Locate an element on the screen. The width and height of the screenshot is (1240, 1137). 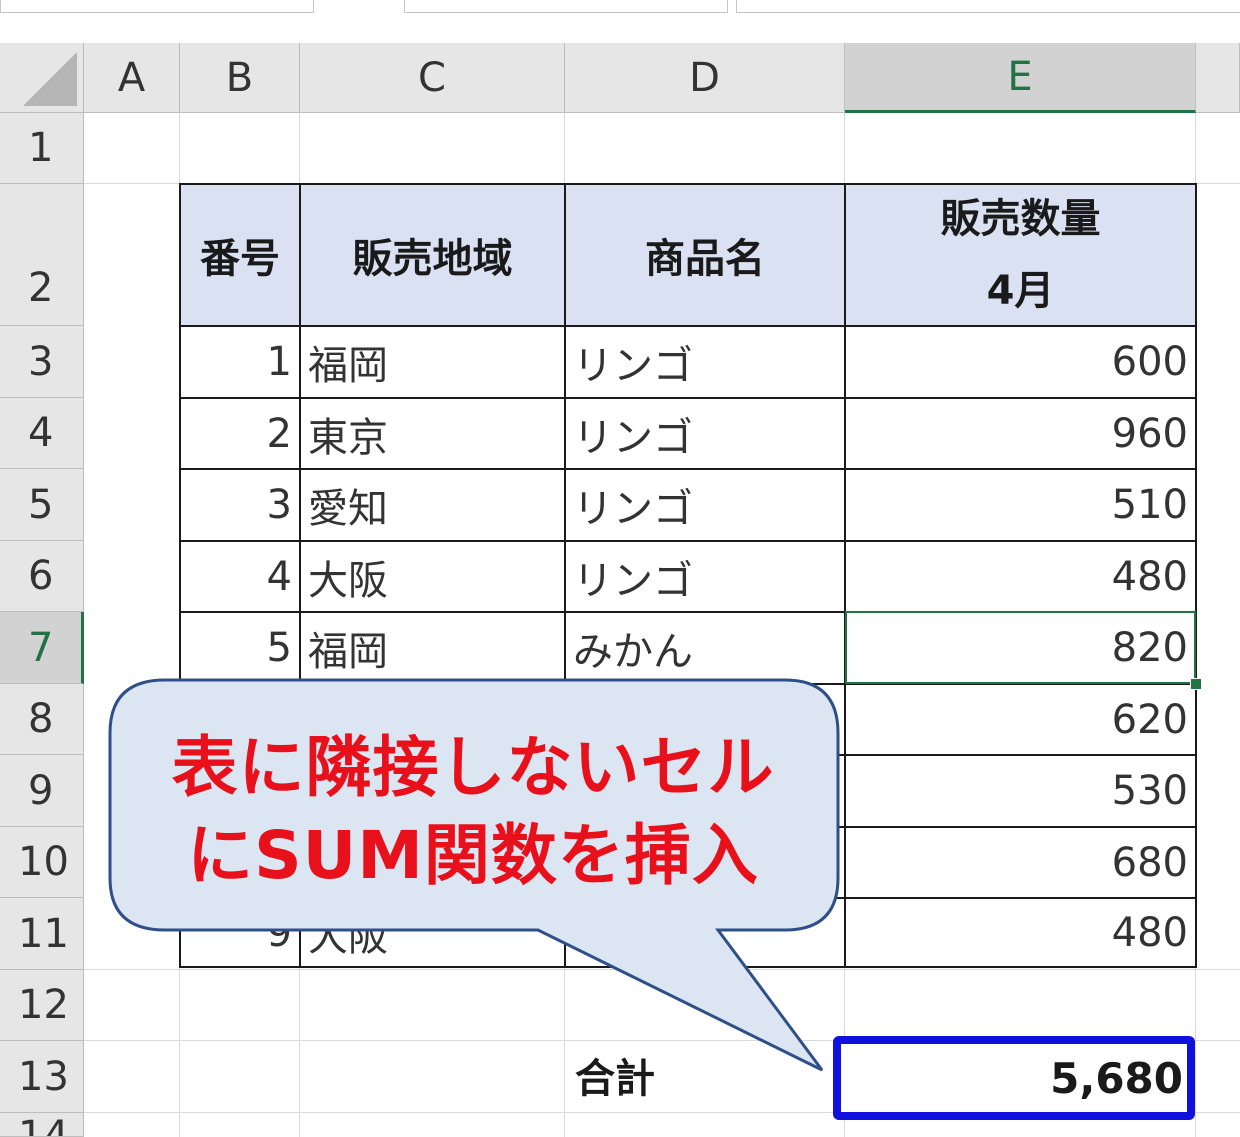
cell-region: 東京 is located at coordinates (432, 433).